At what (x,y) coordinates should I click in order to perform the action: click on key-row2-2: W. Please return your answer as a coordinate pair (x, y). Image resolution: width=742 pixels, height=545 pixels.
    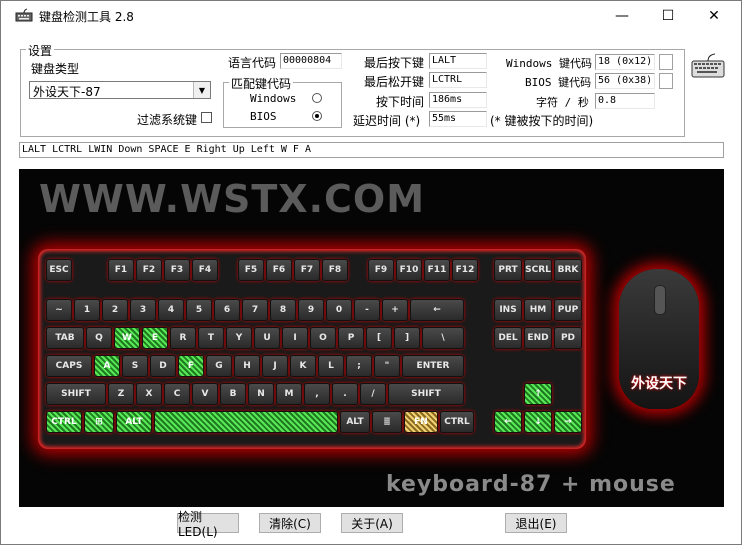
    Looking at the image, I should click on (127, 338).